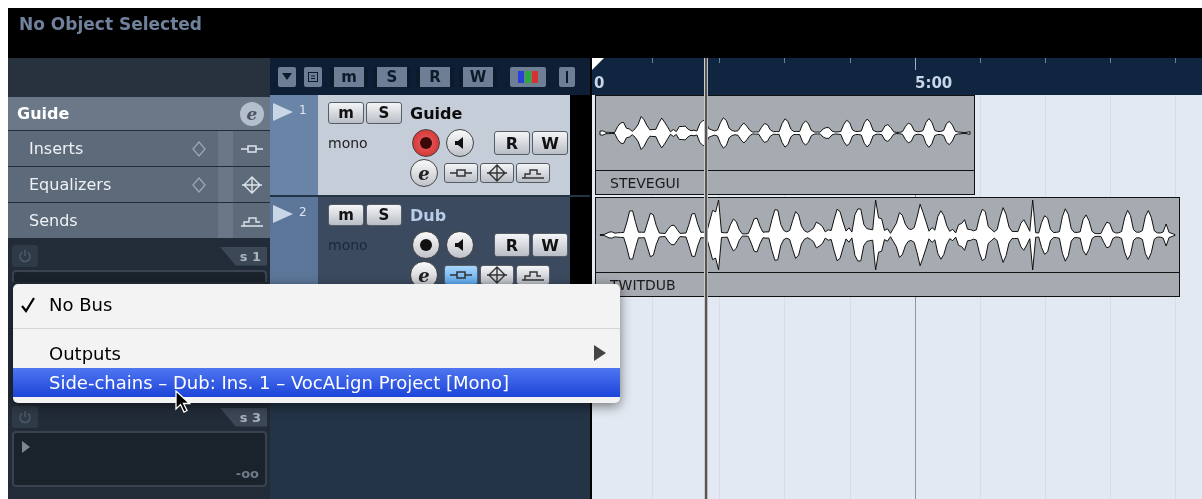 The height and width of the screenshot is (499, 1202). I want to click on send-field: -oo, so click(139, 459).